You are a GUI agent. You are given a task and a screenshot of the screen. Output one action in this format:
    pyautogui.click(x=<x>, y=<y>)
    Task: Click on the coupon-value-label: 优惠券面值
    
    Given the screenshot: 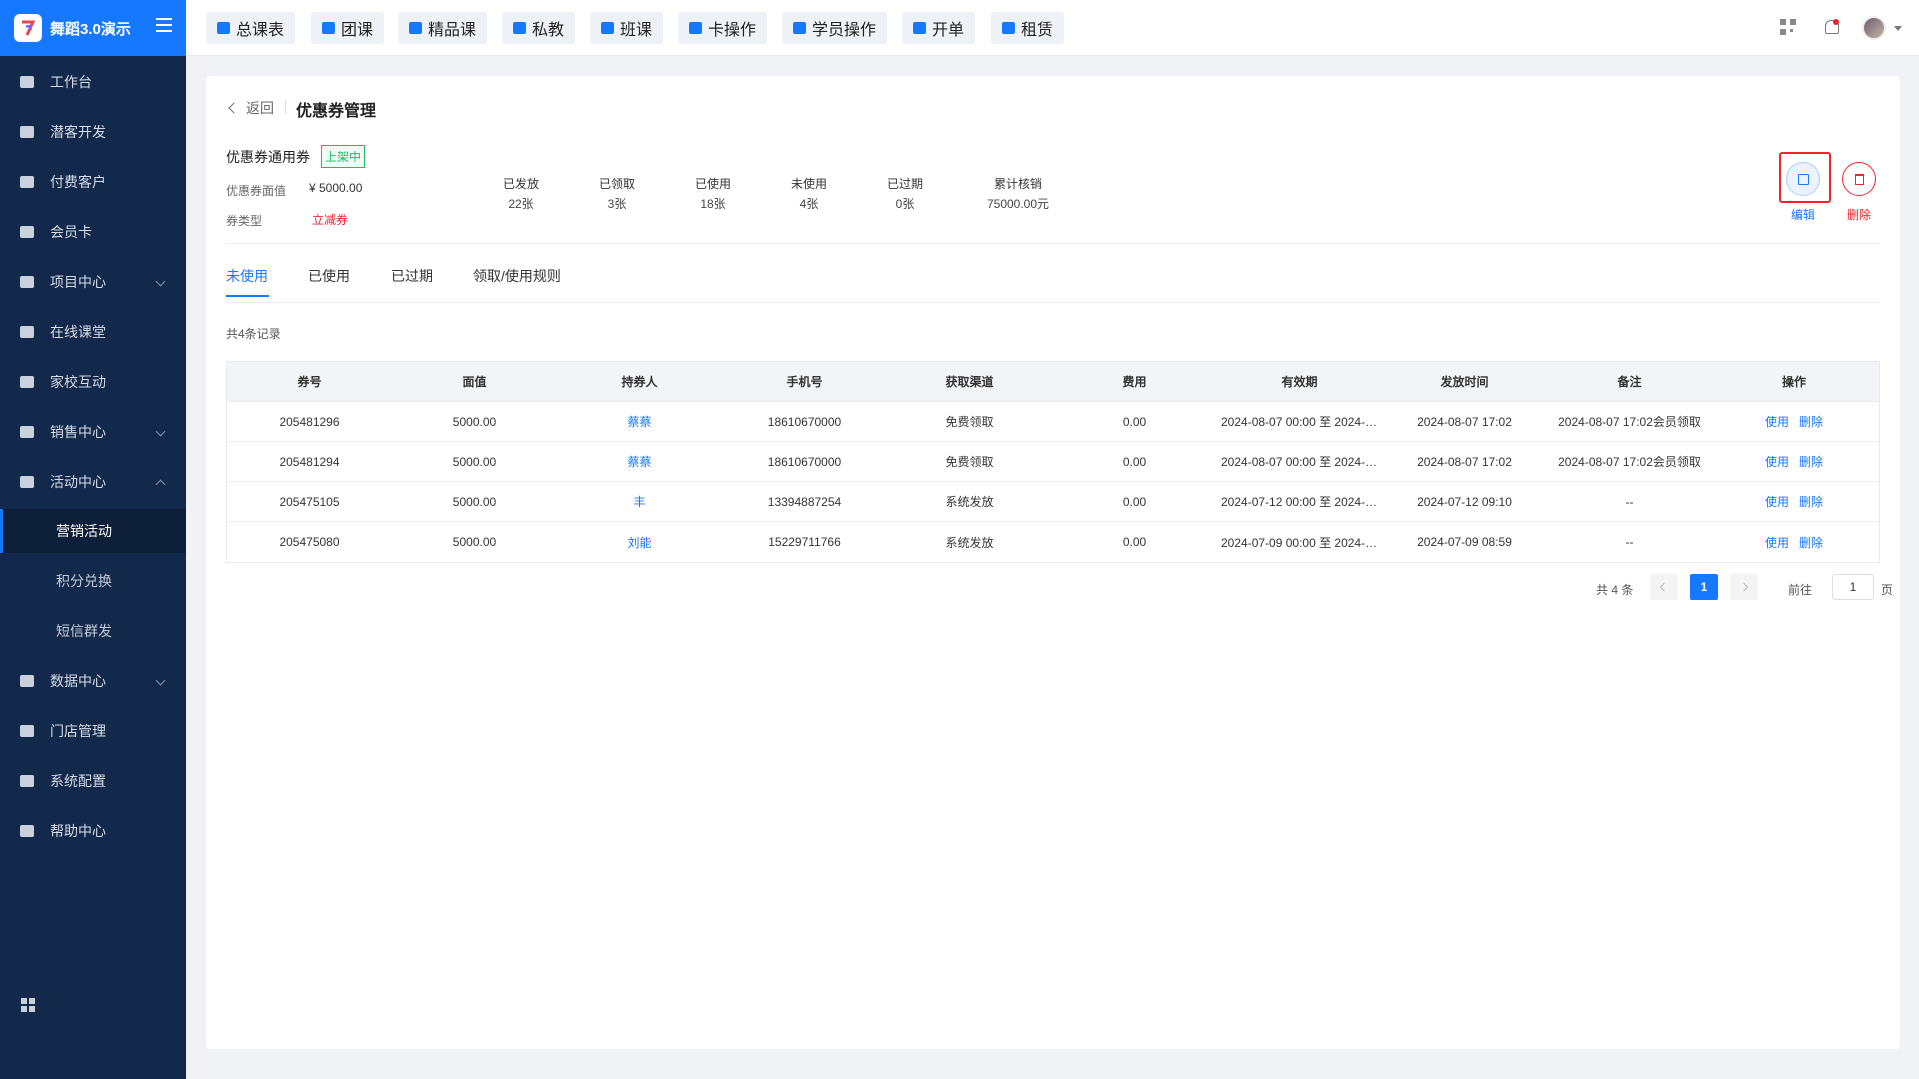 What is the action you would take?
    pyautogui.click(x=256, y=191)
    